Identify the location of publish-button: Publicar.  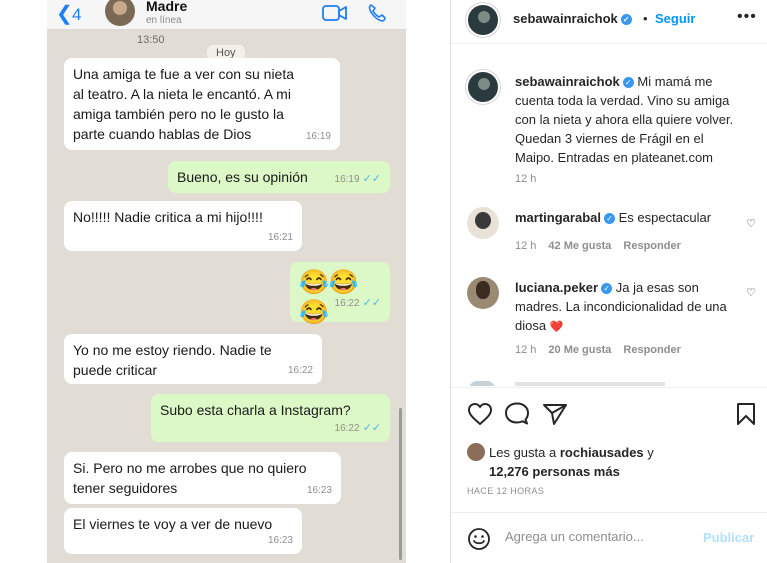
(728, 537).